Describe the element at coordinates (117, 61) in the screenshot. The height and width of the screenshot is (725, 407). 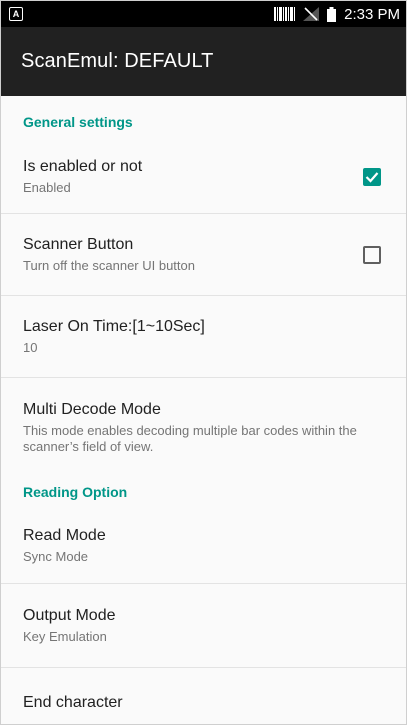
I see `app-title: ScanEmul: DEFAULT` at that location.